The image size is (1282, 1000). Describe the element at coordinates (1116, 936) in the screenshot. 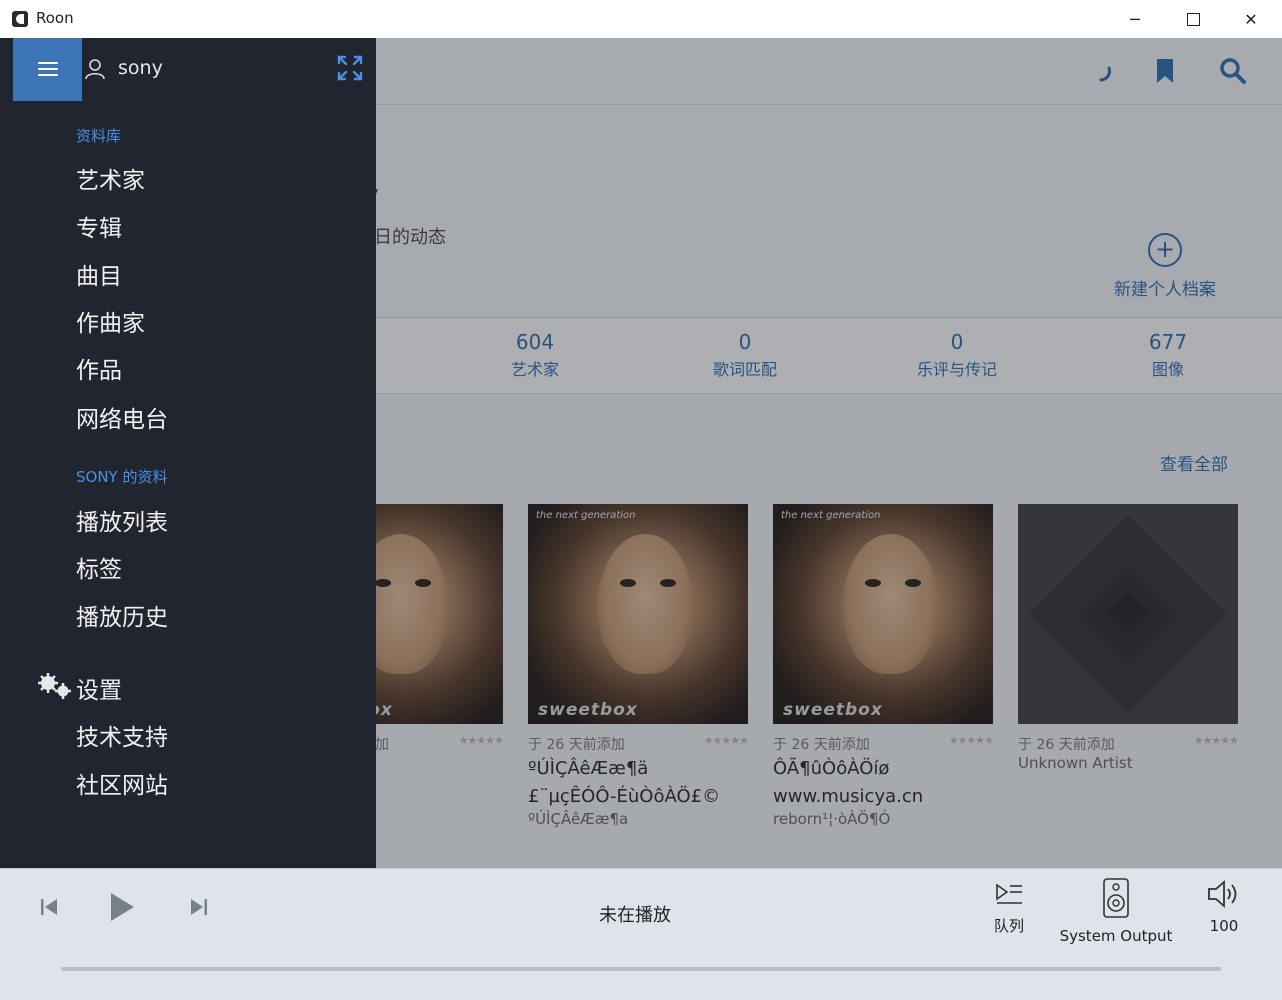

I see `output-label: System Output` at that location.